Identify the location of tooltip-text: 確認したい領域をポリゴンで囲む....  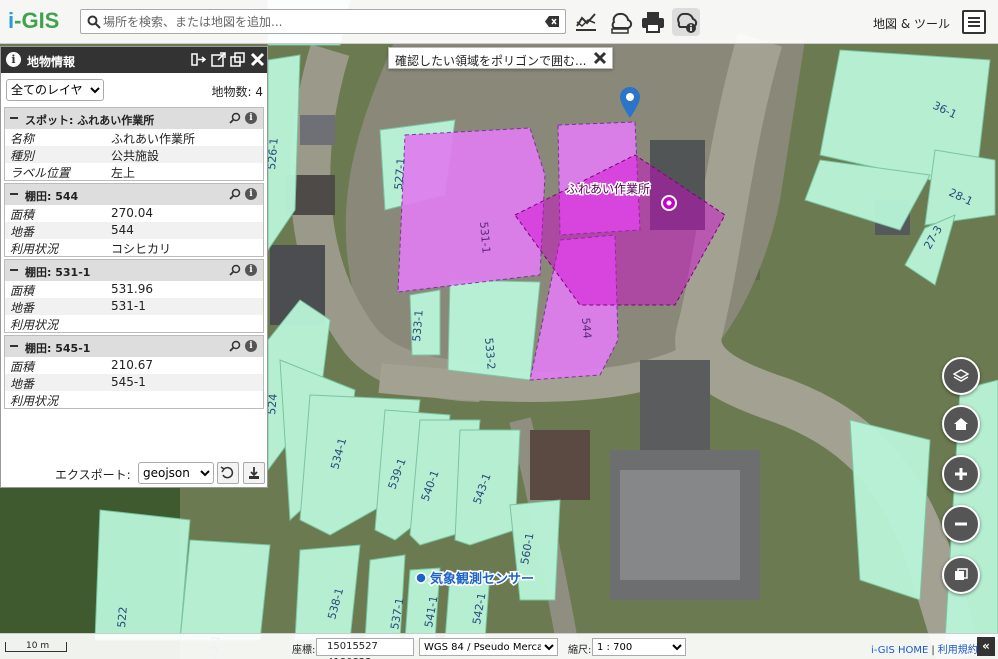
(491, 61).